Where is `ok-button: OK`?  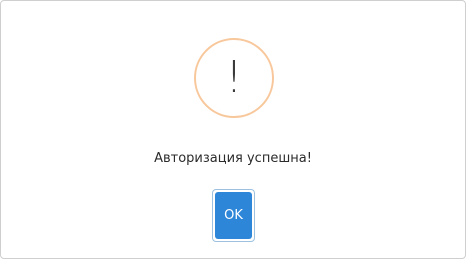 ok-button: OK is located at coordinates (233, 215).